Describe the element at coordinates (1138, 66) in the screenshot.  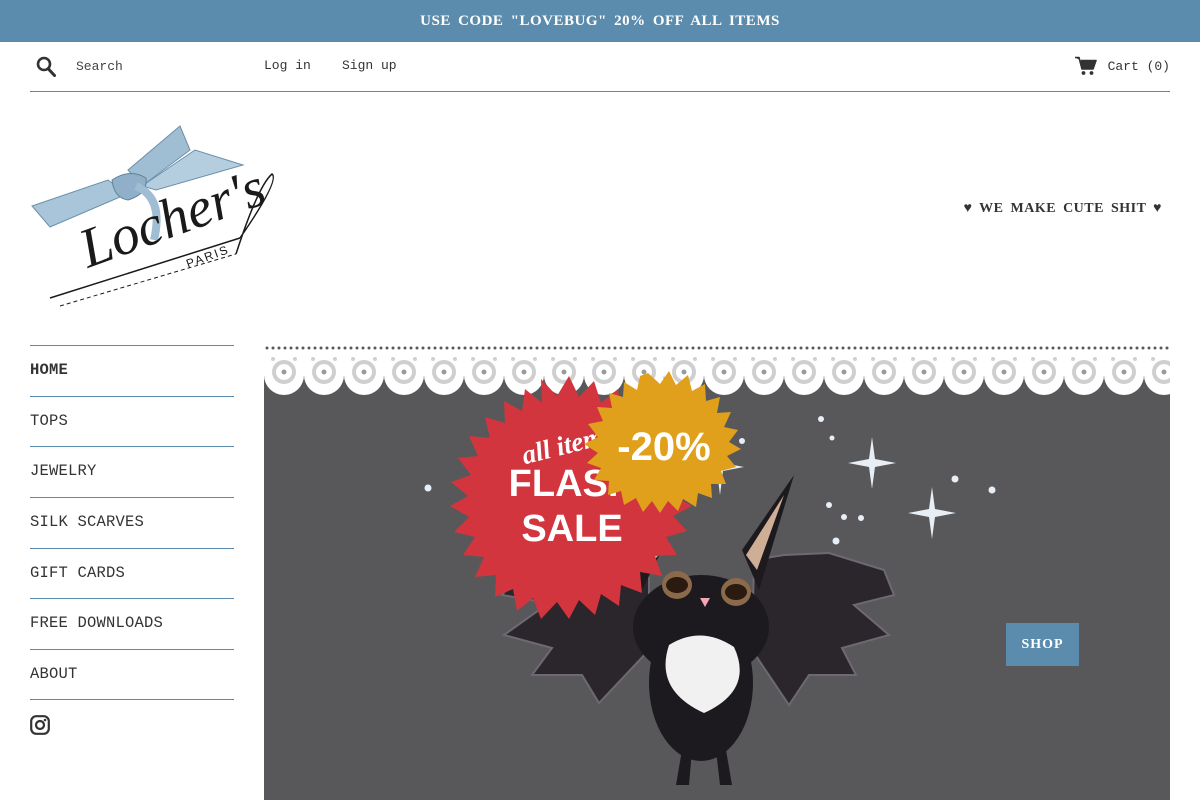
I see `cart-label: Cart (0)` at that location.